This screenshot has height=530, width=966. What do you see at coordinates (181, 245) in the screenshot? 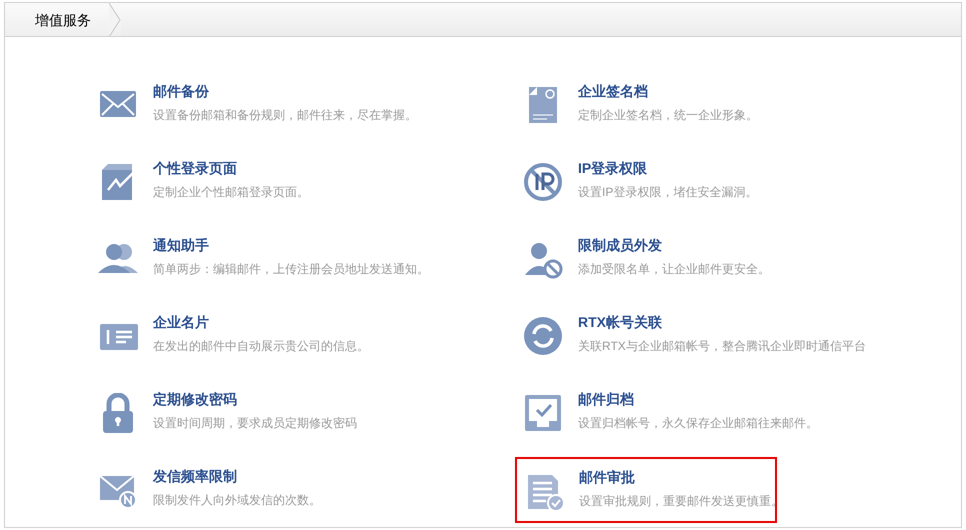
I see `service-title-link: 通知助手` at bounding box center [181, 245].